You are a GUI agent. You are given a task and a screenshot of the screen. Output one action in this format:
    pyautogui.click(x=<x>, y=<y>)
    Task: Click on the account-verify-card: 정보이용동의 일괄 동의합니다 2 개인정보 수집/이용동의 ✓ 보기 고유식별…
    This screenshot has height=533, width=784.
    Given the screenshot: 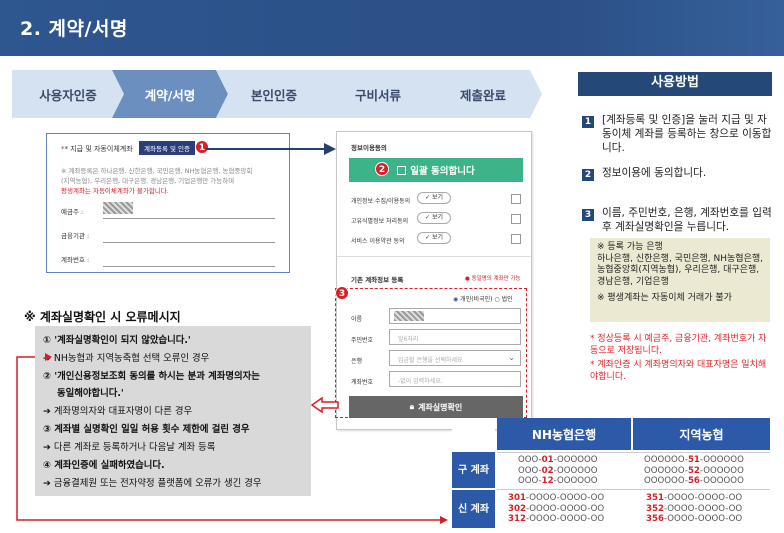 What is the action you would take?
    pyautogui.click(x=433, y=280)
    